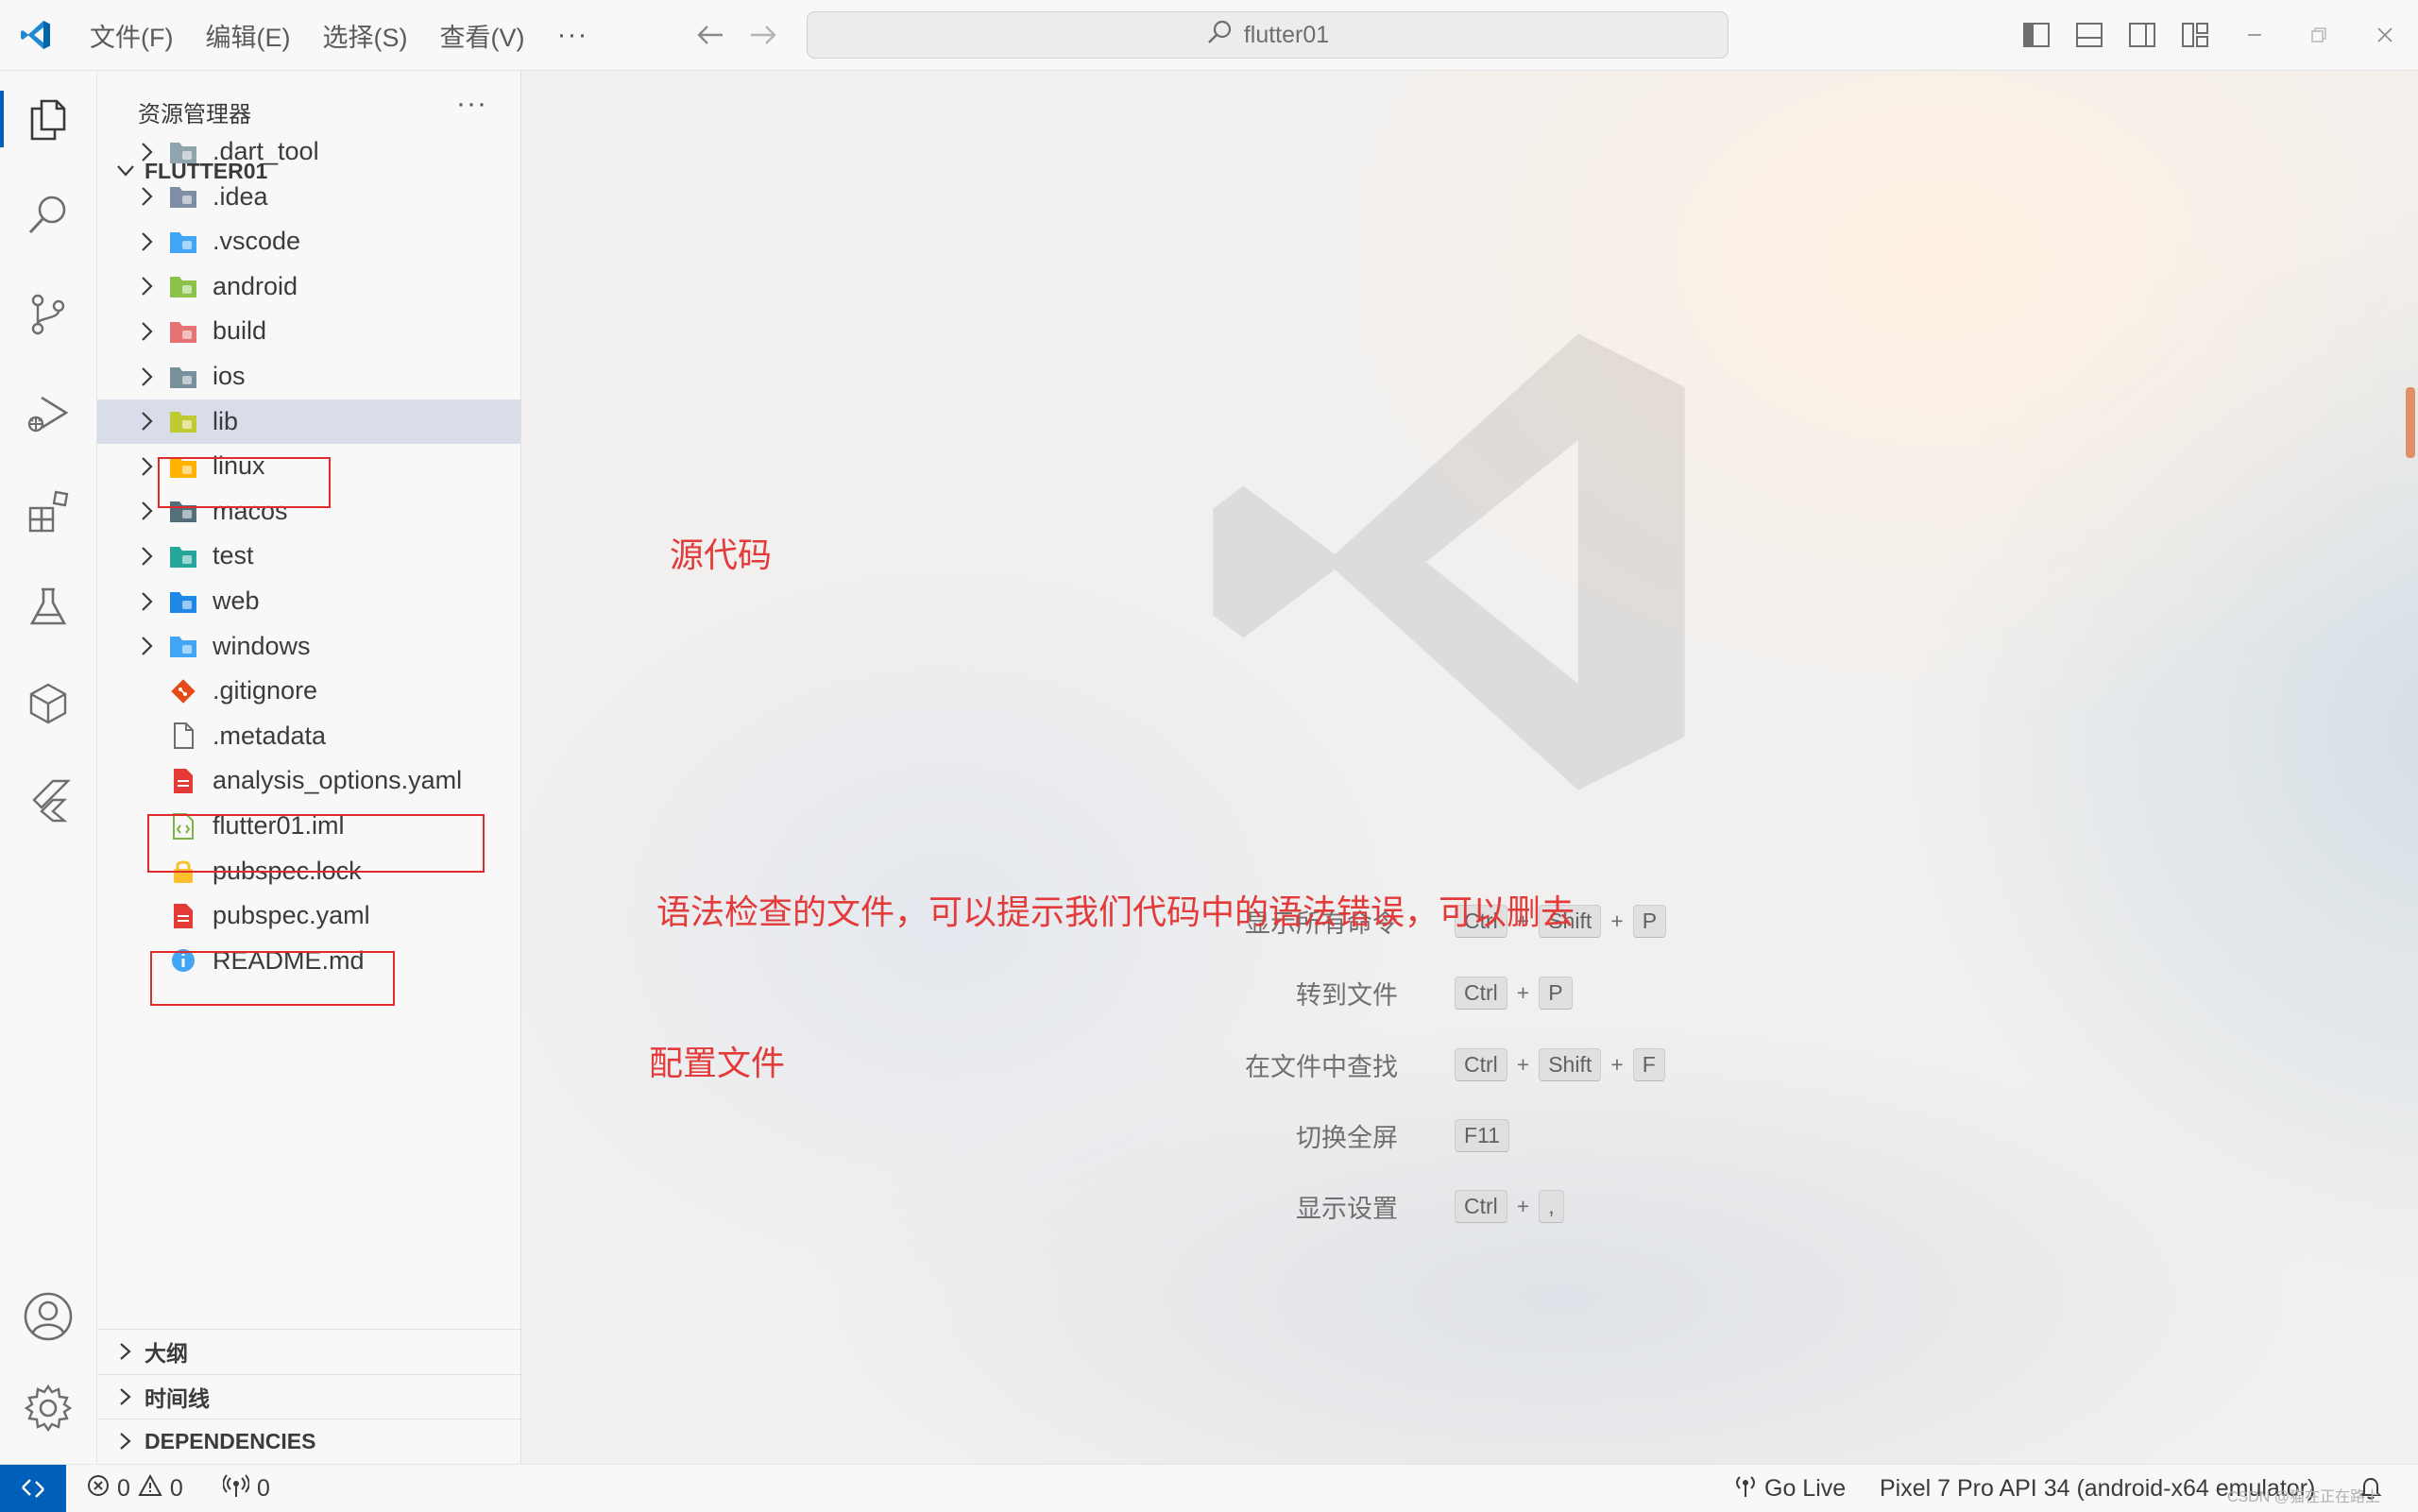 This screenshot has height=1512, width=2418. Describe the element at coordinates (183, 556) in the screenshot. I see `folder-test-icon` at that location.